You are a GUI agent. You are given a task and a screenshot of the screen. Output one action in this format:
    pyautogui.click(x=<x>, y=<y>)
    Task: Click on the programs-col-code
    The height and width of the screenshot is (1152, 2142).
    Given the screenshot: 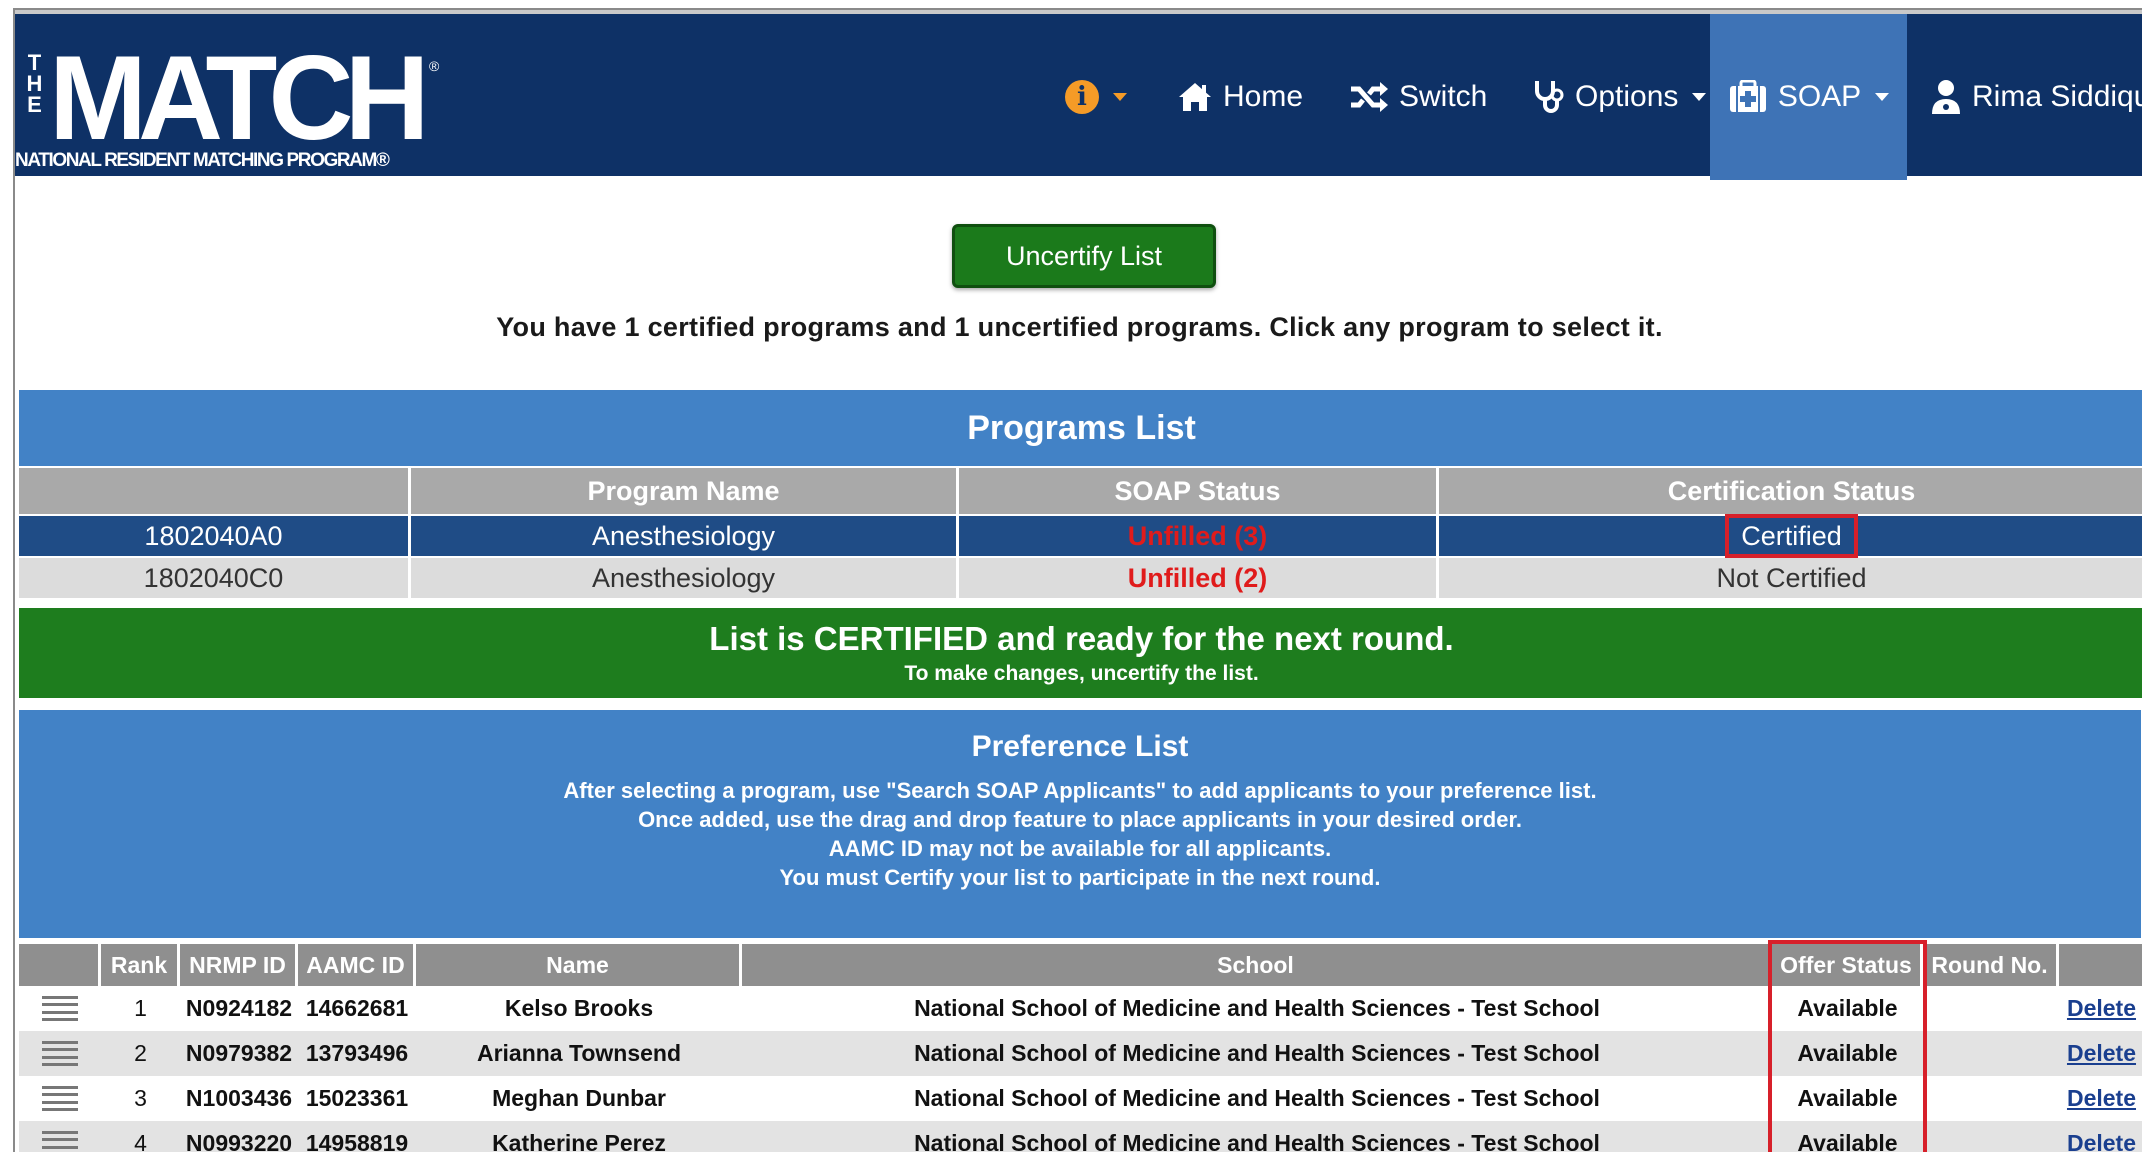 What is the action you would take?
    pyautogui.click(x=215, y=491)
    